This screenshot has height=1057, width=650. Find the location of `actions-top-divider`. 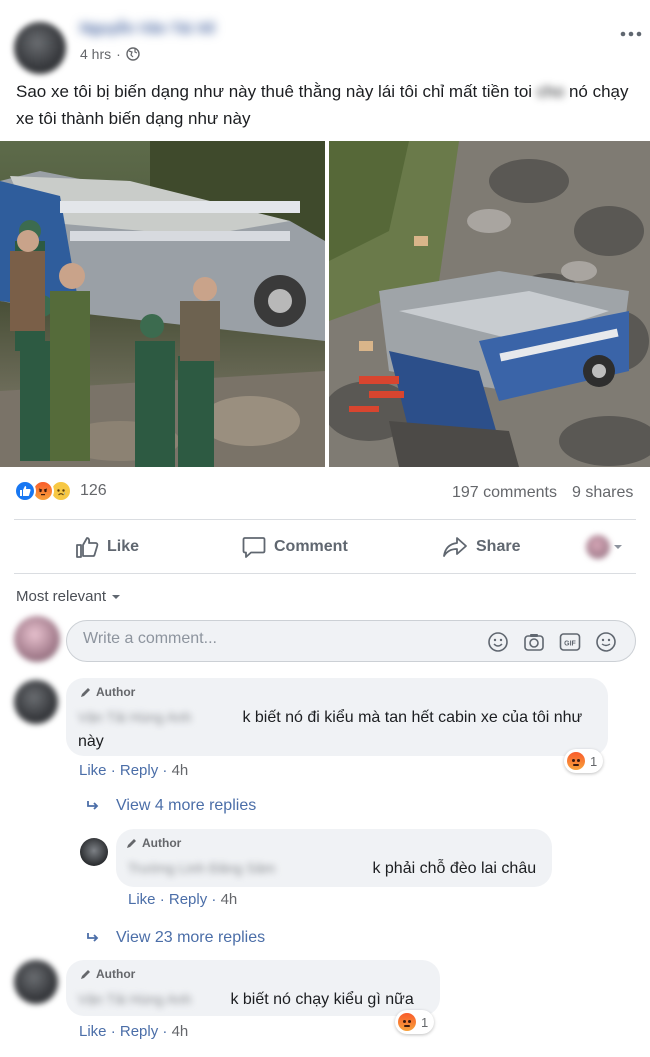

actions-top-divider is located at coordinates (325, 519).